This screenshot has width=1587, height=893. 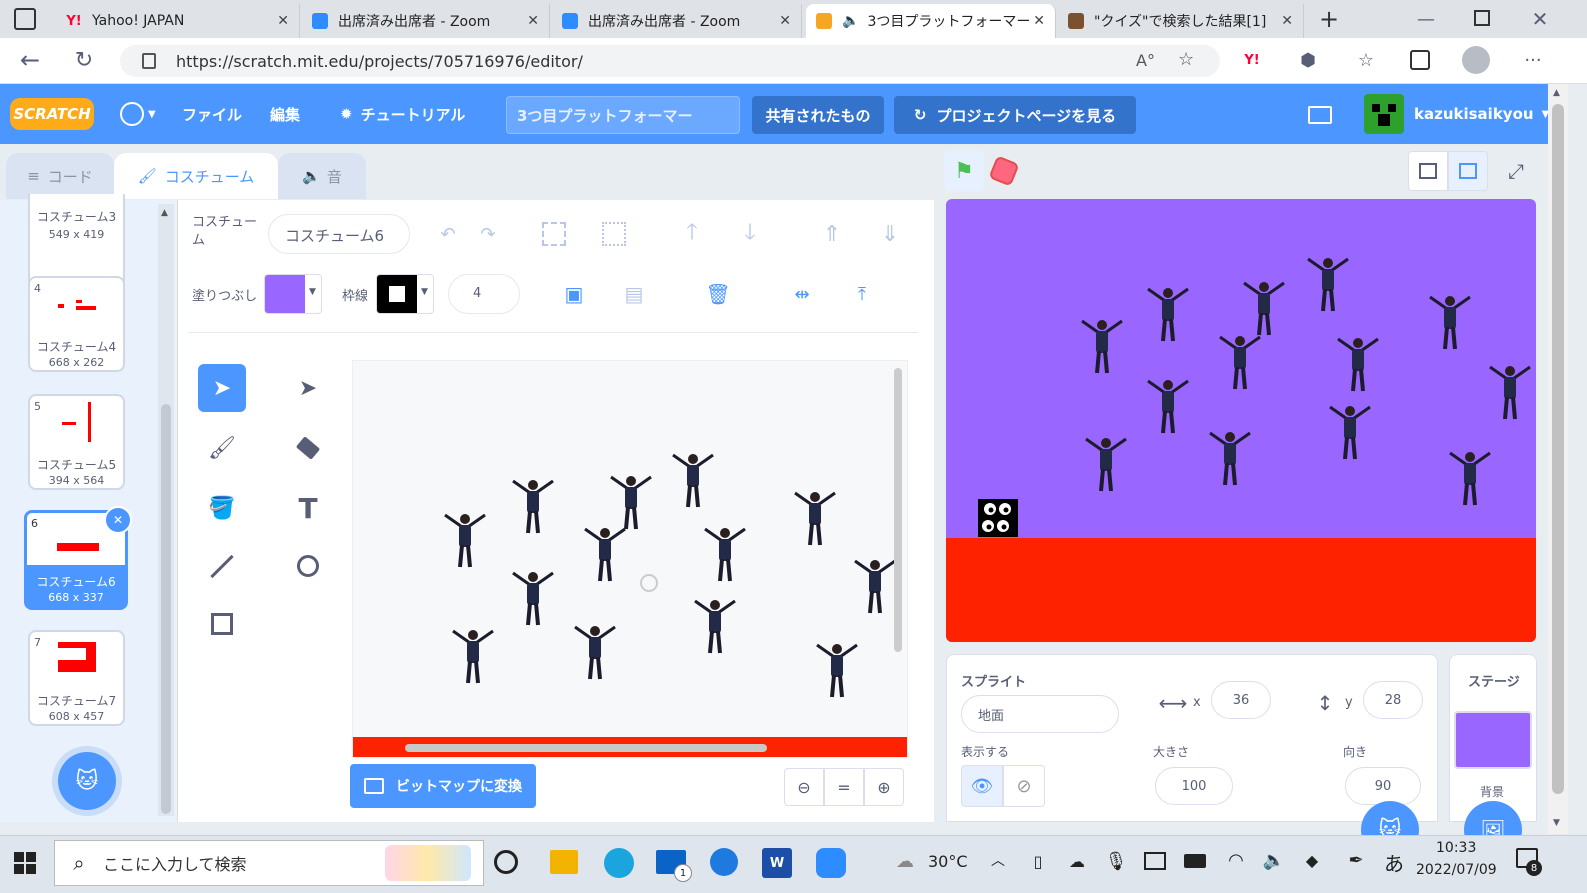 What do you see at coordinates (269, 863) in the screenshot?
I see `taskbar-search-box: ⌕ ここに入力して検索` at bounding box center [269, 863].